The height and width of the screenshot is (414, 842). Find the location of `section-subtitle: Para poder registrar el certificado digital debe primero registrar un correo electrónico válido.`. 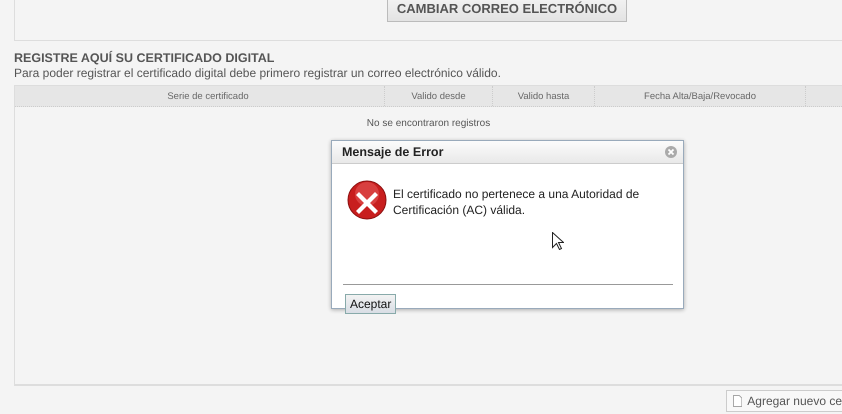

section-subtitle: Para poder registrar el certificado digital debe primero registrar un correo electrónico válido. is located at coordinates (258, 73).